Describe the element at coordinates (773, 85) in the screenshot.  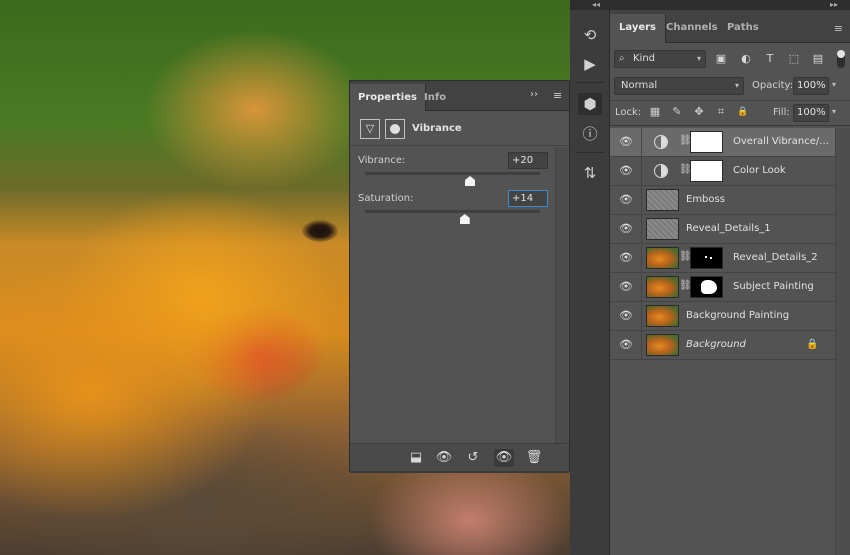
I see `opacity-label: Opacity:` at that location.